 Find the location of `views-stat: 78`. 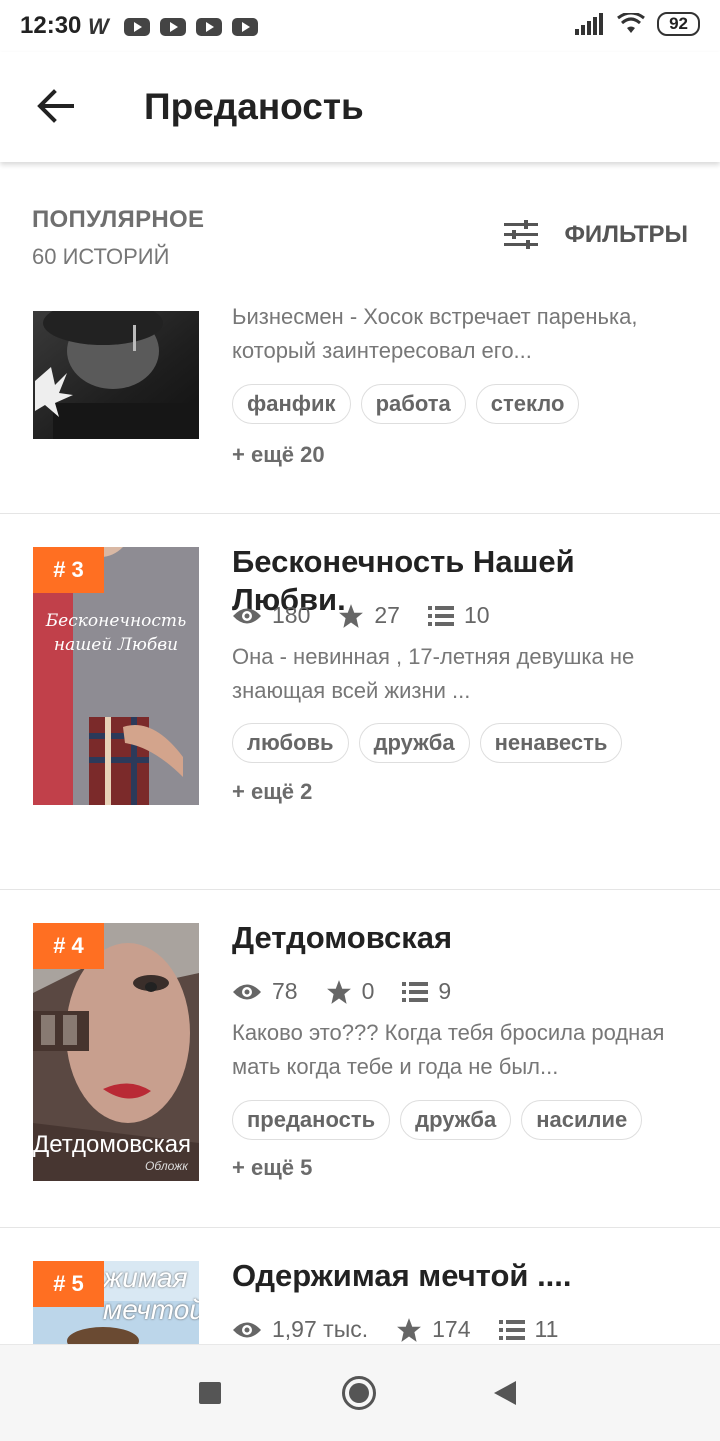

views-stat: 78 is located at coordinates (265, 991).